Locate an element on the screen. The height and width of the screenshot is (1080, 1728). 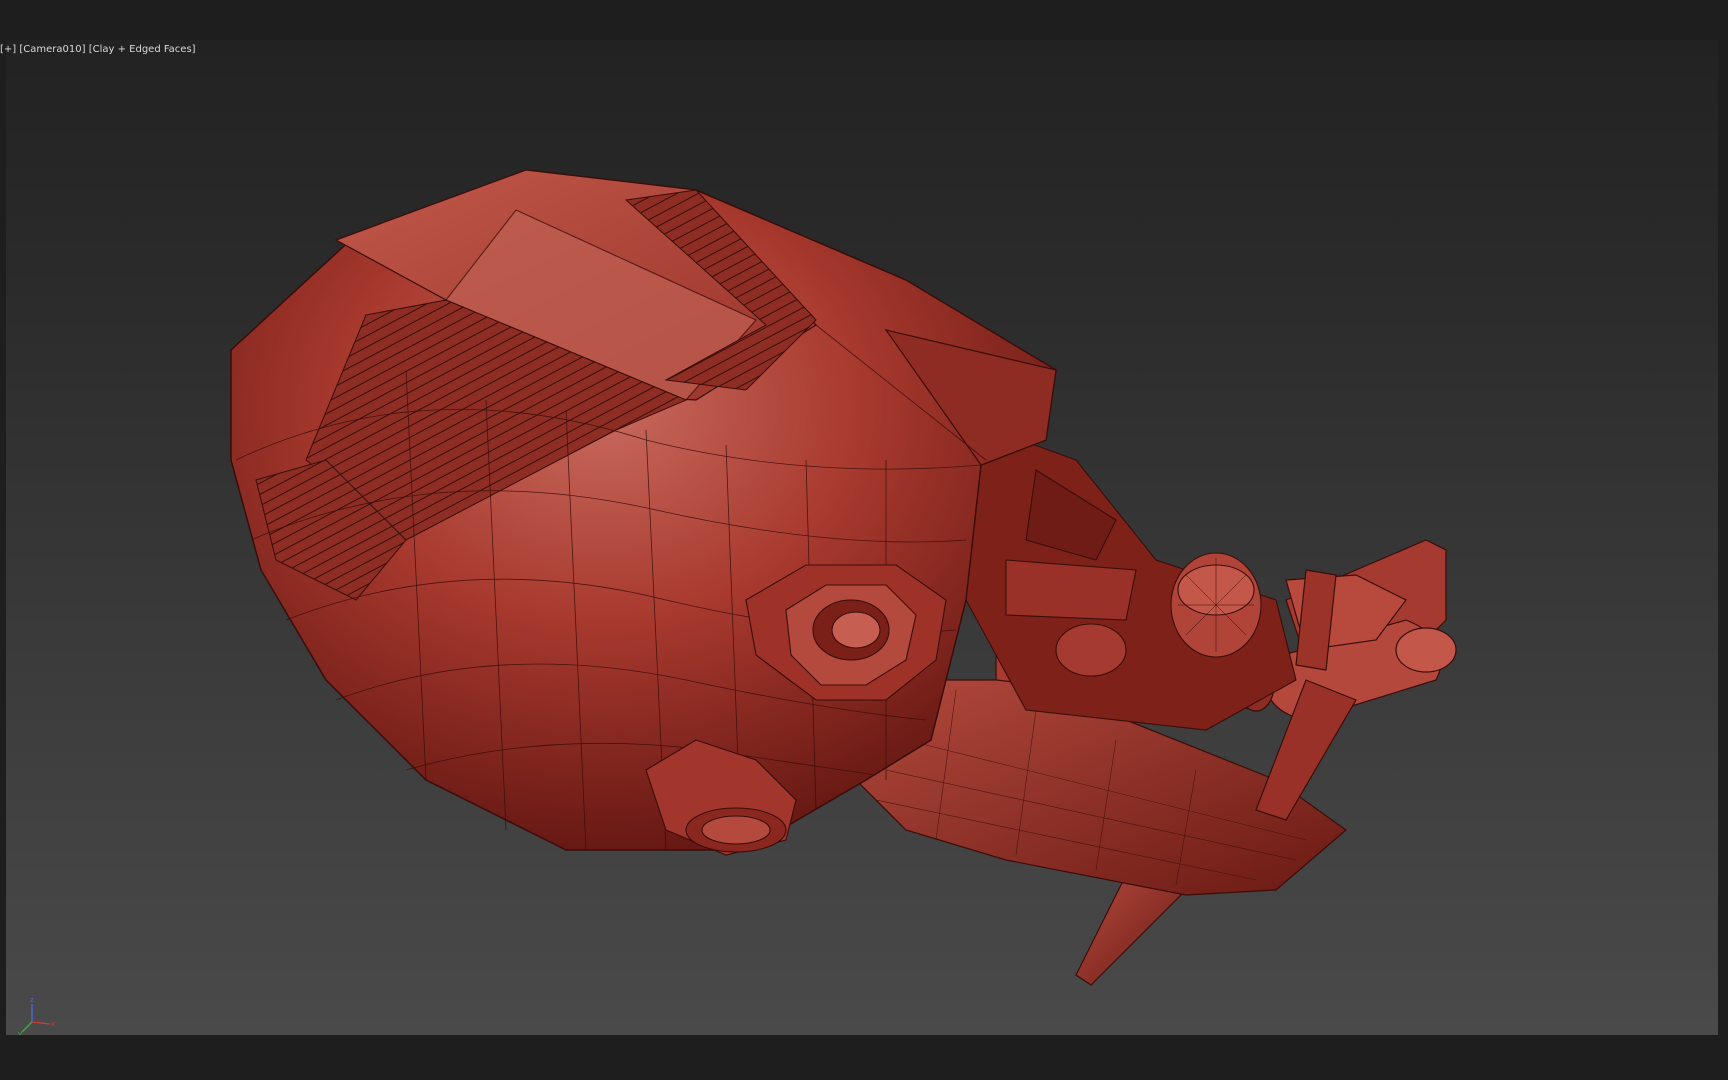
viewport-label-bar: [+] [Camera010] [Clay + Edged Faces] is located at coordinates (98, 49).